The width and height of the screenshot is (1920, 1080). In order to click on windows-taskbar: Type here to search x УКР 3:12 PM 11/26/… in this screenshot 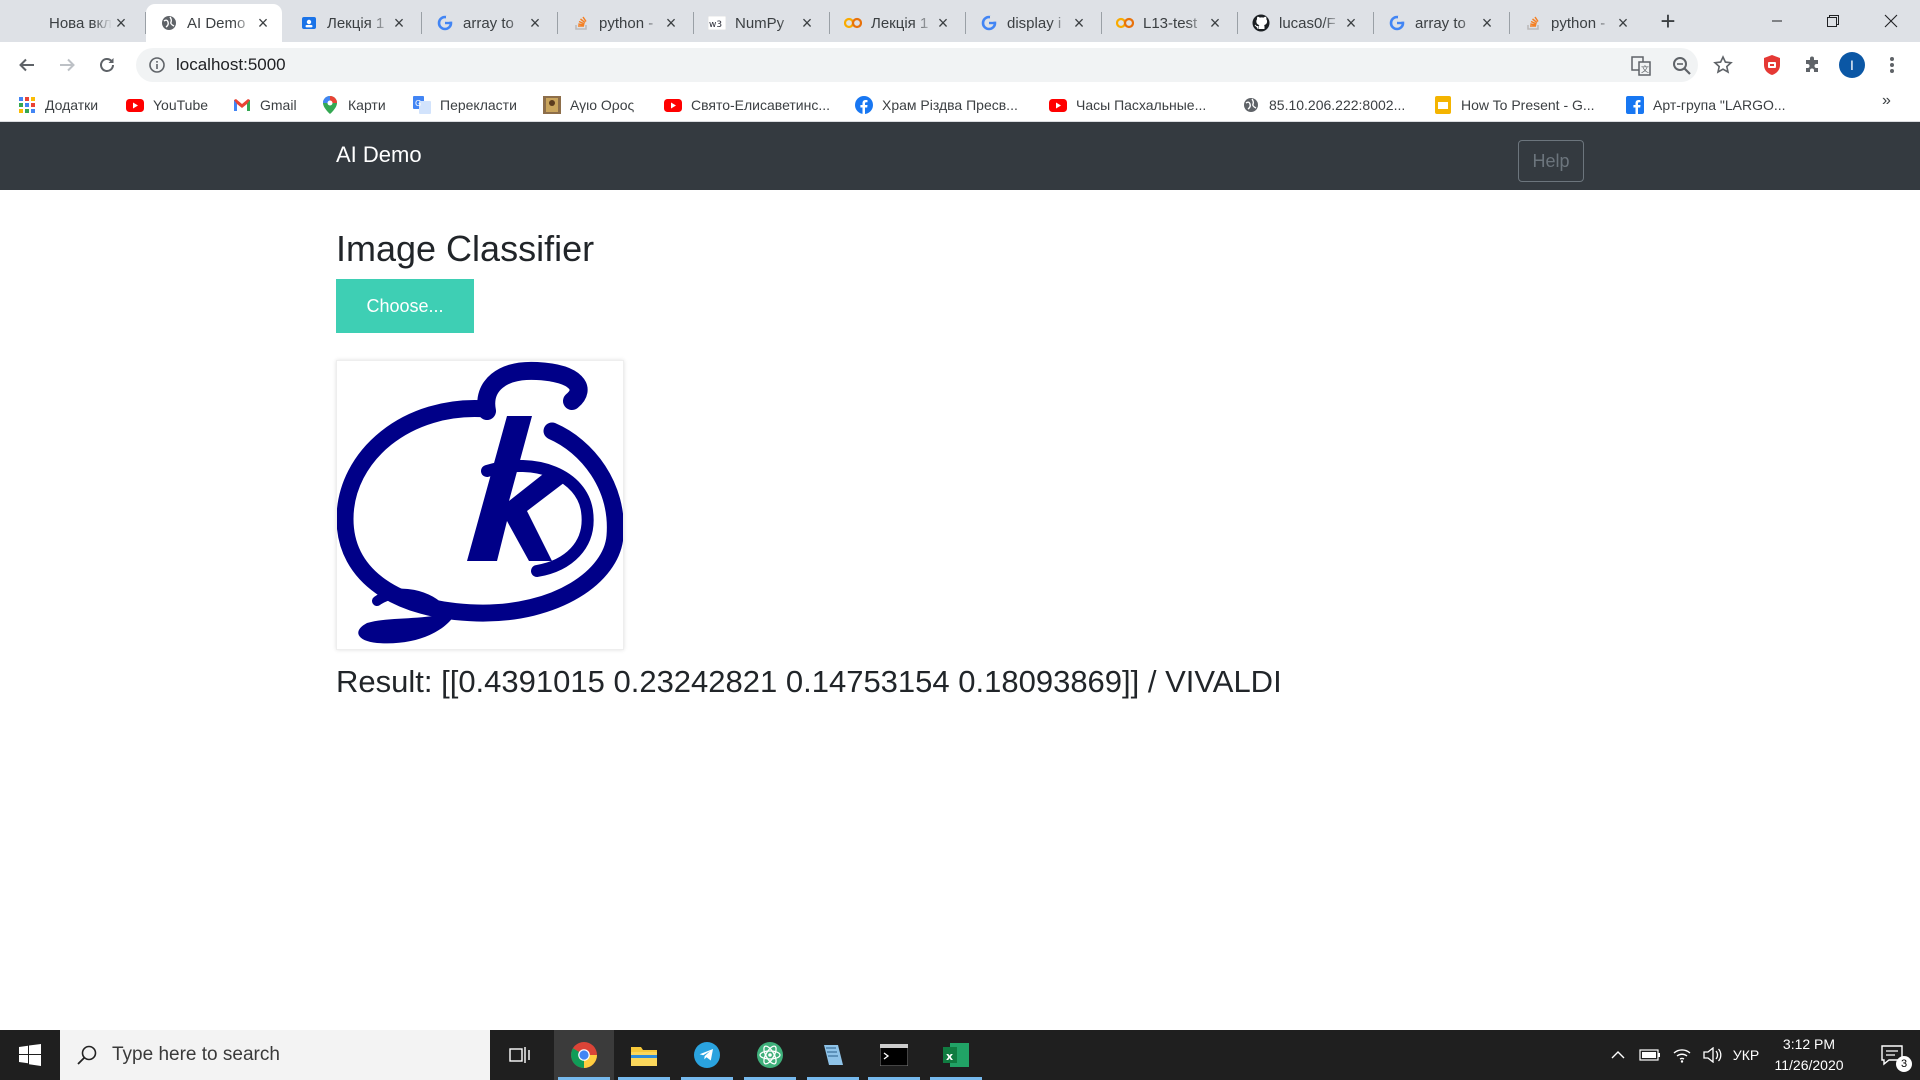, I will do `click(960, 1055)`.